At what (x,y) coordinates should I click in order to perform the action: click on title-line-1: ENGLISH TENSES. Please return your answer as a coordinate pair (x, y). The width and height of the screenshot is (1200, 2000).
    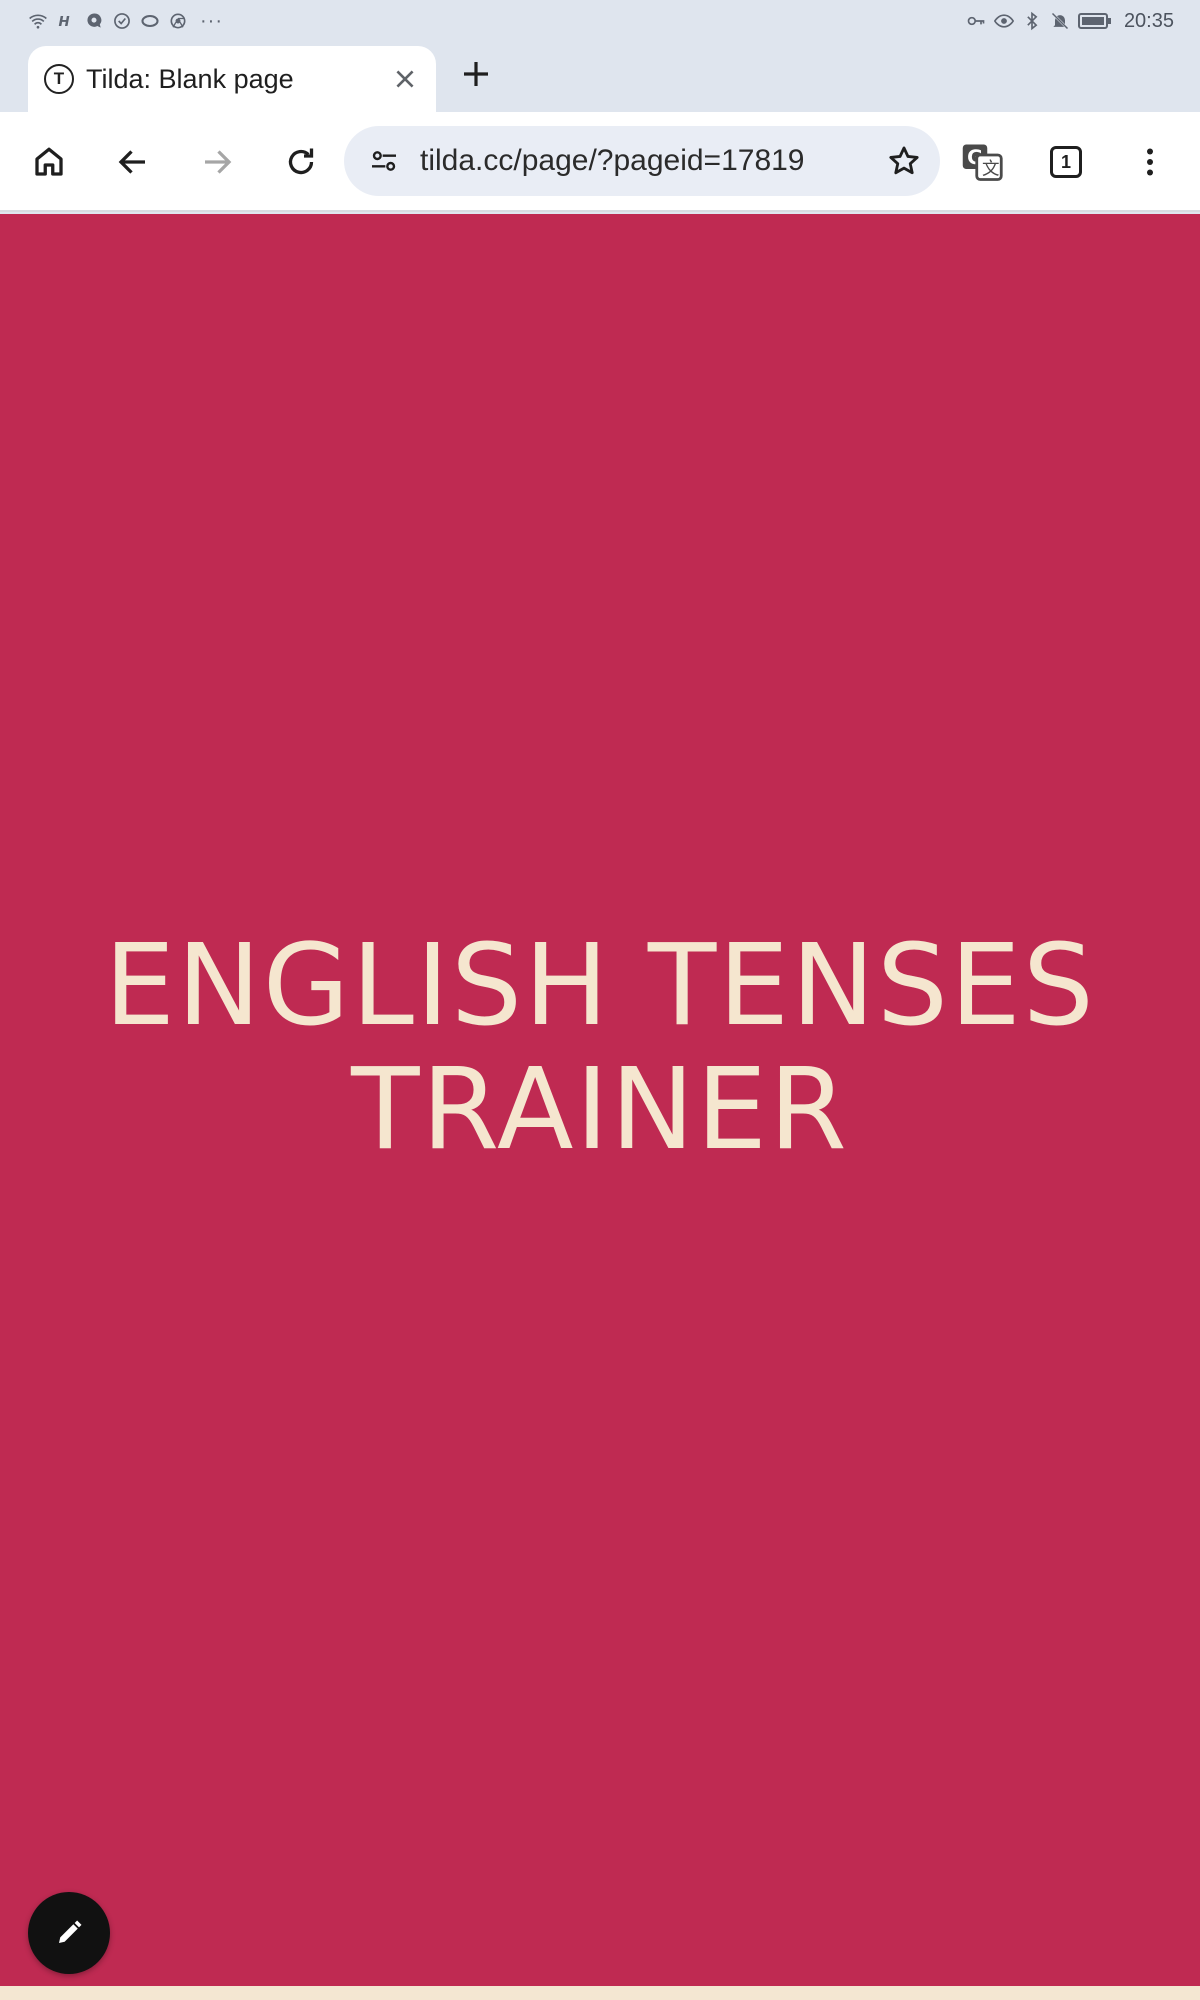
    Looking at the image, I should click on (600, 986).